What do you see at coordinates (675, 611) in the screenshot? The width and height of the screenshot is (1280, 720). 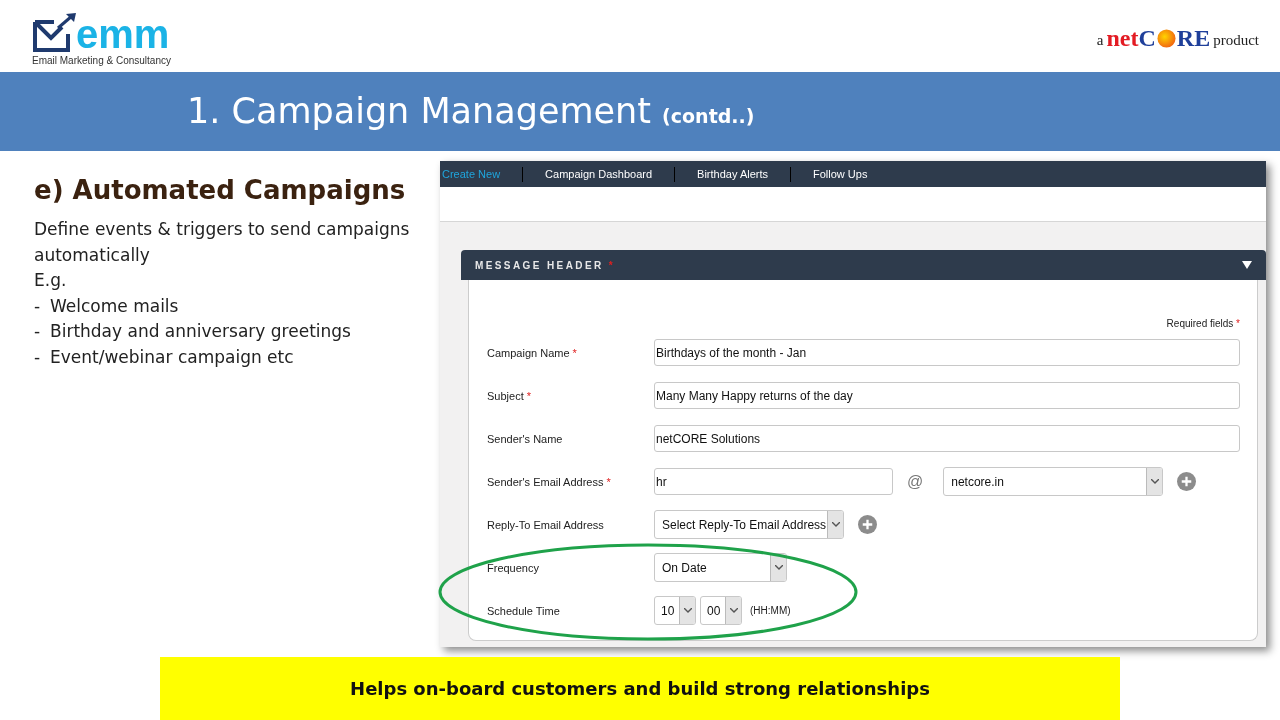 I see `dropdown: 10` at bounding box center [675, 611].